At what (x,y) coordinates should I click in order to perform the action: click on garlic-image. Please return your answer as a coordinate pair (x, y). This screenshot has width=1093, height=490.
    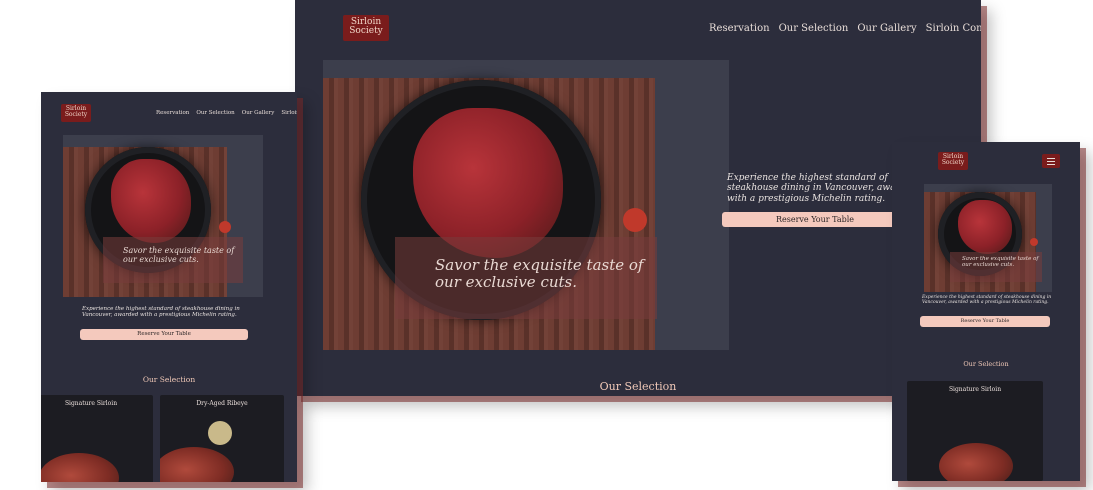
    Looking at the image, I should click on (220, 433).